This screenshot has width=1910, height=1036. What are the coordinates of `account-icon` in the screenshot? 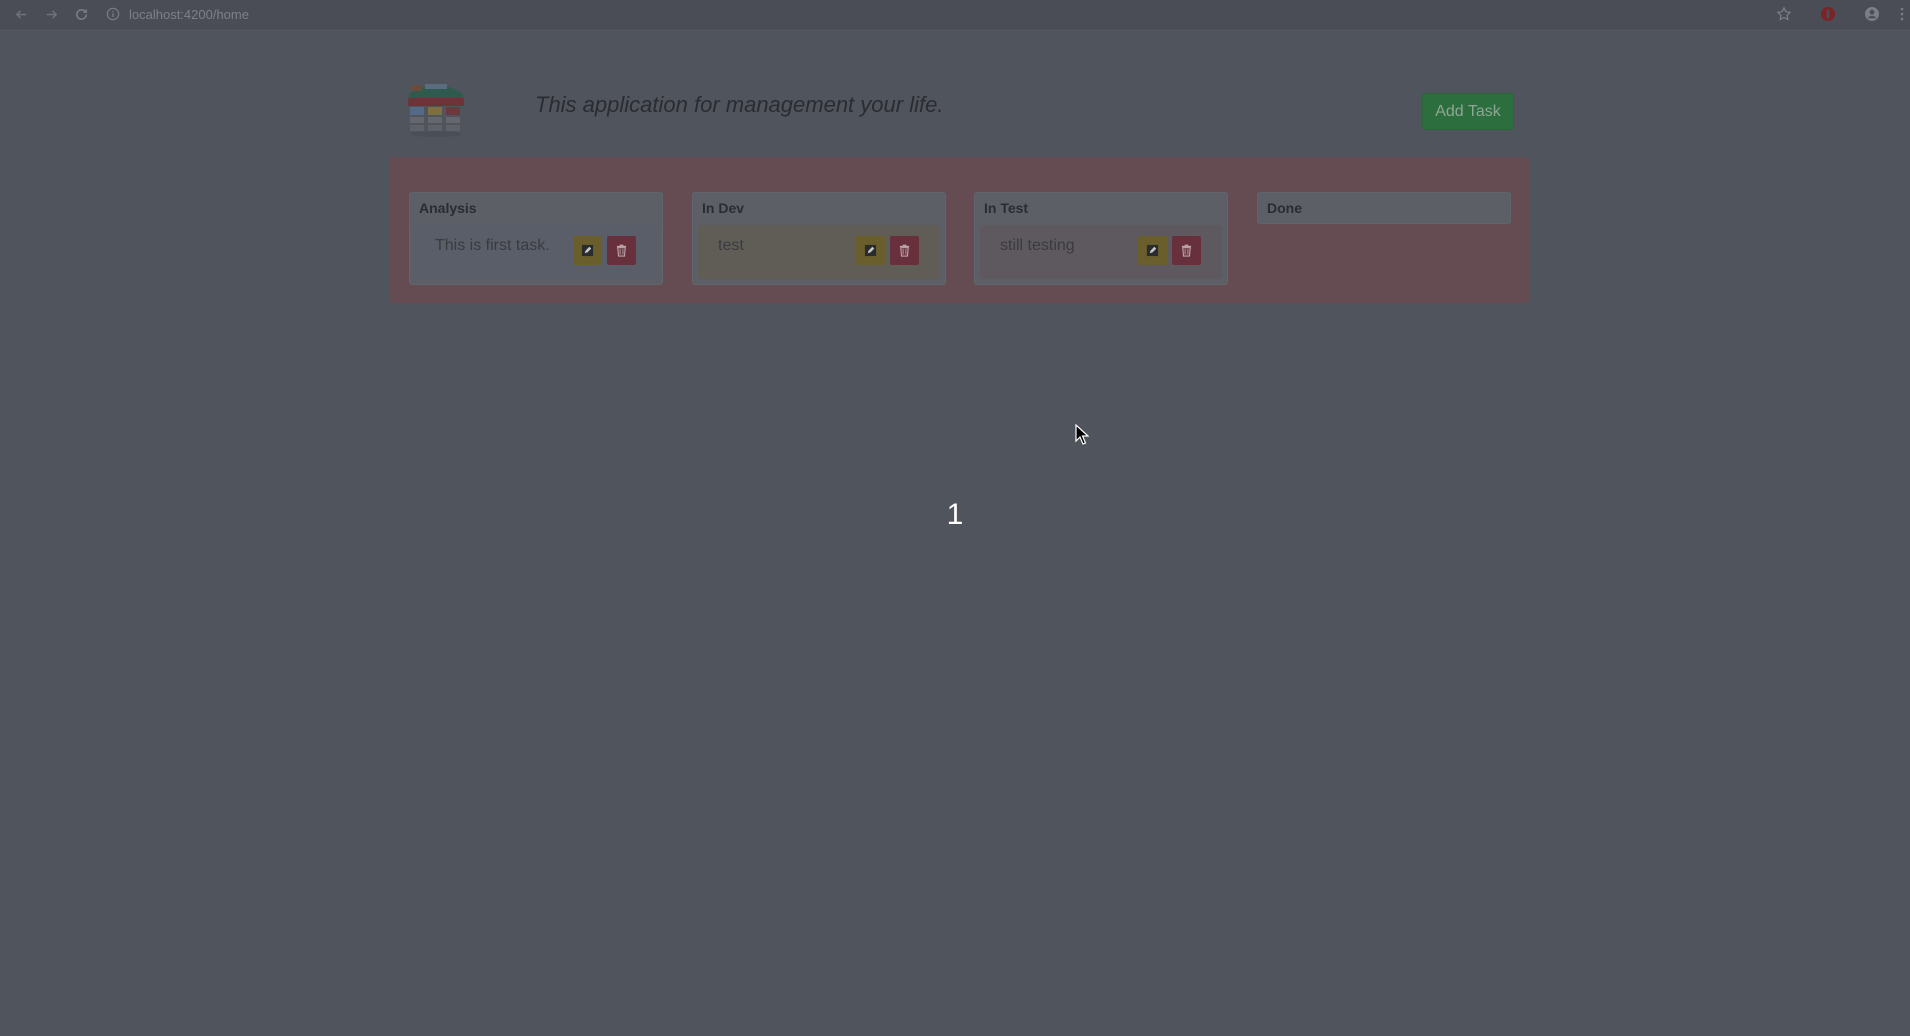 It's located at (1872, 14).